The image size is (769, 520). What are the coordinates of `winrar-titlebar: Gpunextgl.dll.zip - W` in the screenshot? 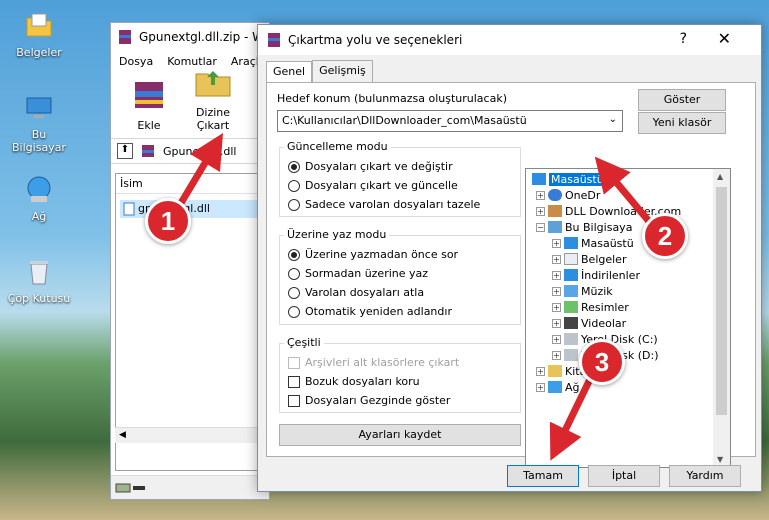 It's located at (190, 36).